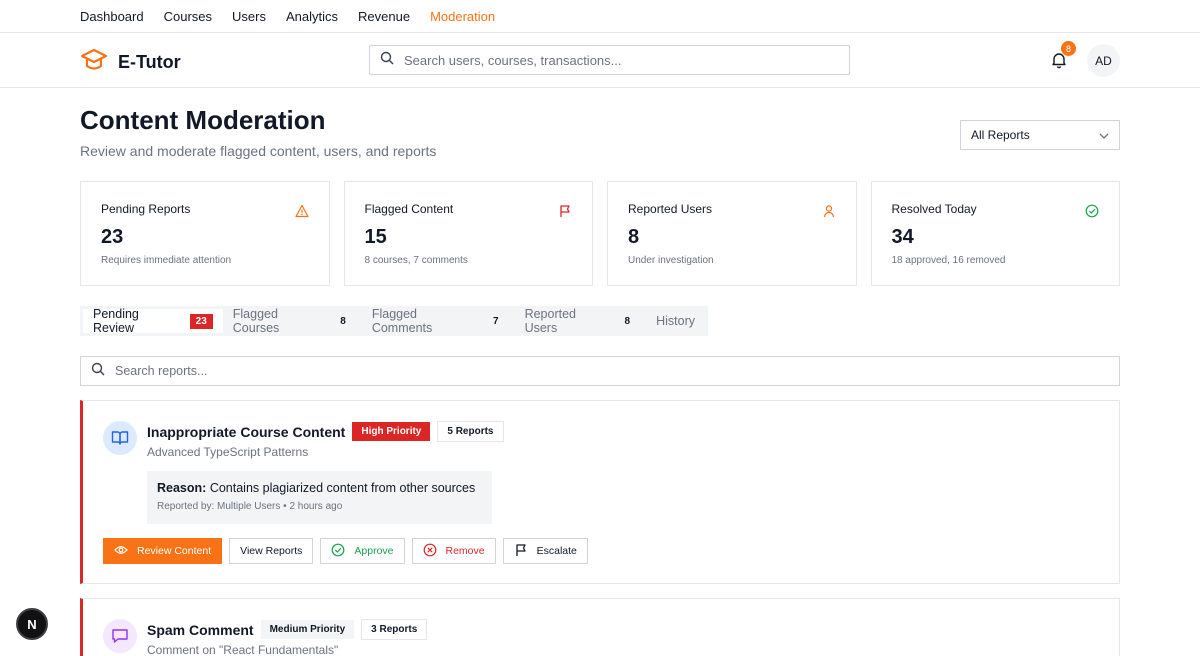 The image size is (1200, 656). What do you see at coordinates (188, 16) in the screenshot?
I see `nav-courses: Courses` at bounding box center [188, 16].